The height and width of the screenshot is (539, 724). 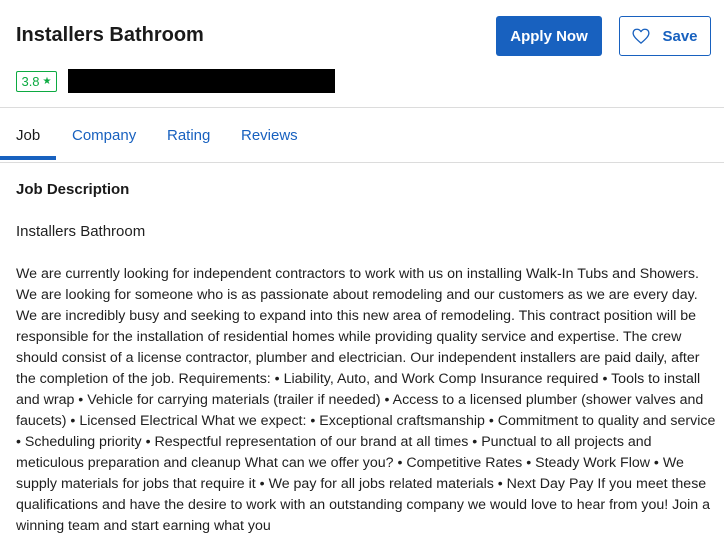 I want to click on apply-now-button: Apply Now, so click(x=549, y=36).